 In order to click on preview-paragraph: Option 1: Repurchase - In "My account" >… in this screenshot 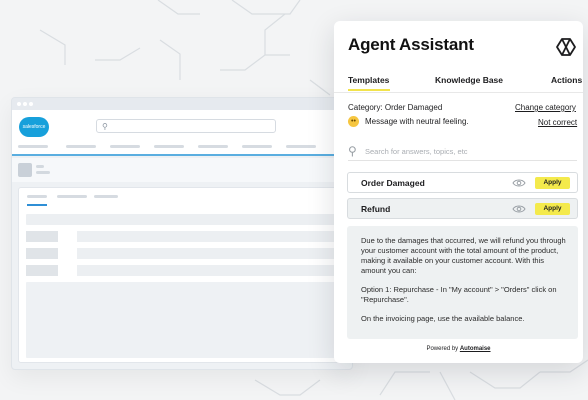, I will do `click(459, 294)`.